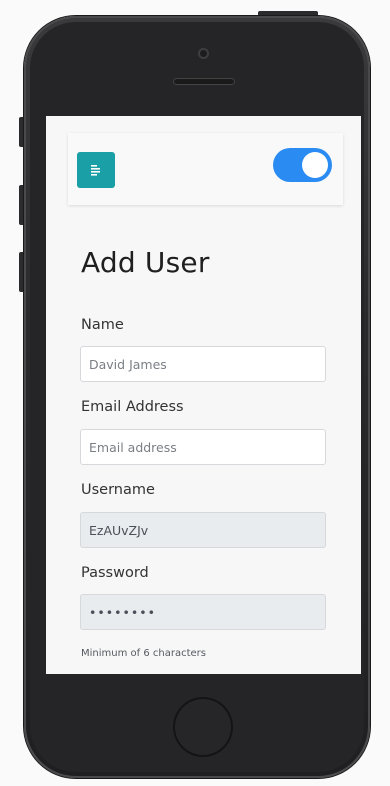 The width and height of the screenshot is (390, 786). I want to click on email-label: Email Address, so click(132, 407).